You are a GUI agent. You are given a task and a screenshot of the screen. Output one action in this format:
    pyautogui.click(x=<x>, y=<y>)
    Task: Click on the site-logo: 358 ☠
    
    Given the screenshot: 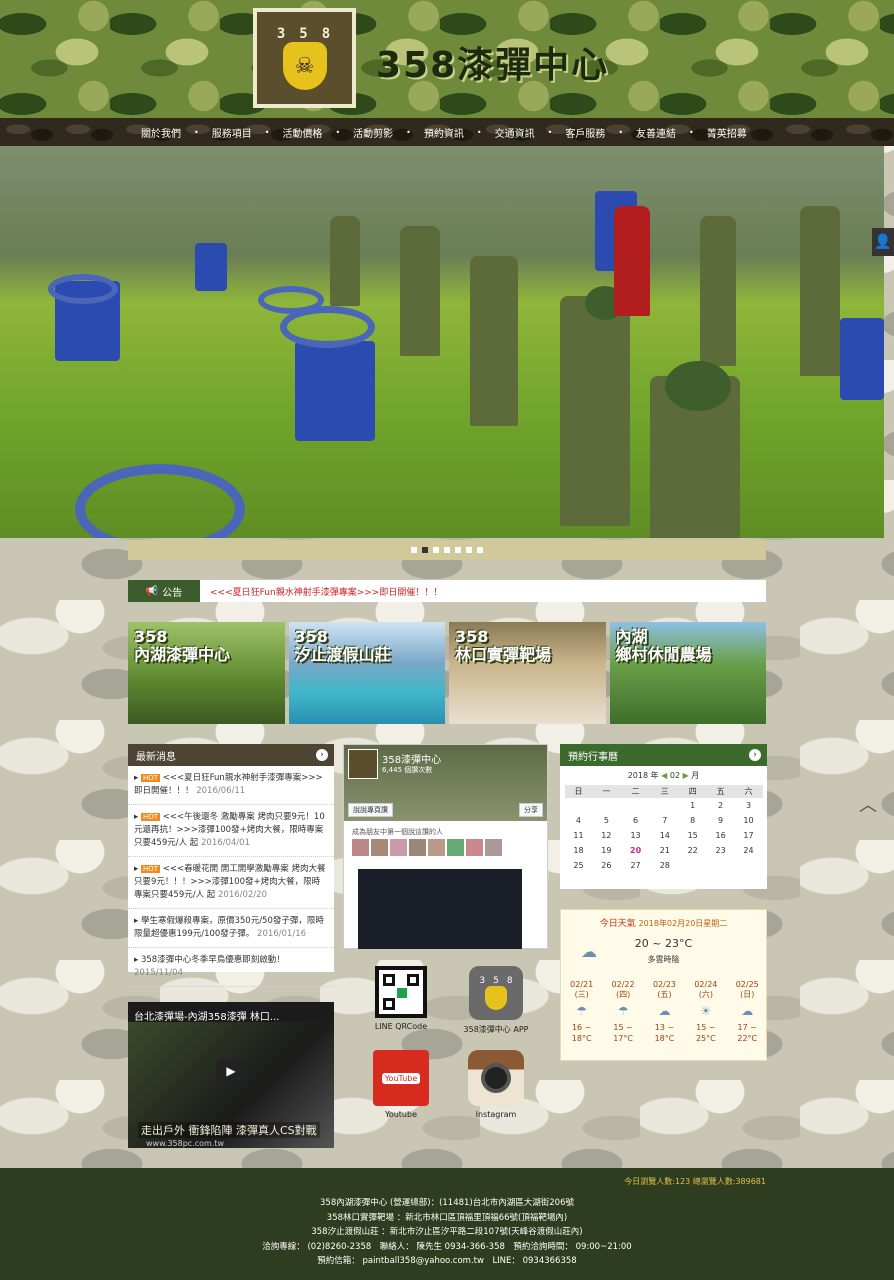 What is the action you would take?
    pyautogui.click(x=304, y=58)
    